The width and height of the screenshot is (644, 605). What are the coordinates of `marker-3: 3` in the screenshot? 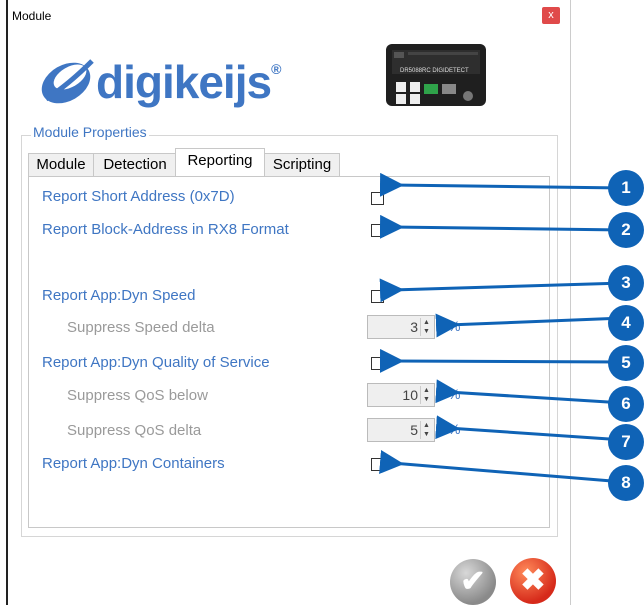 It's located at (626, 283).